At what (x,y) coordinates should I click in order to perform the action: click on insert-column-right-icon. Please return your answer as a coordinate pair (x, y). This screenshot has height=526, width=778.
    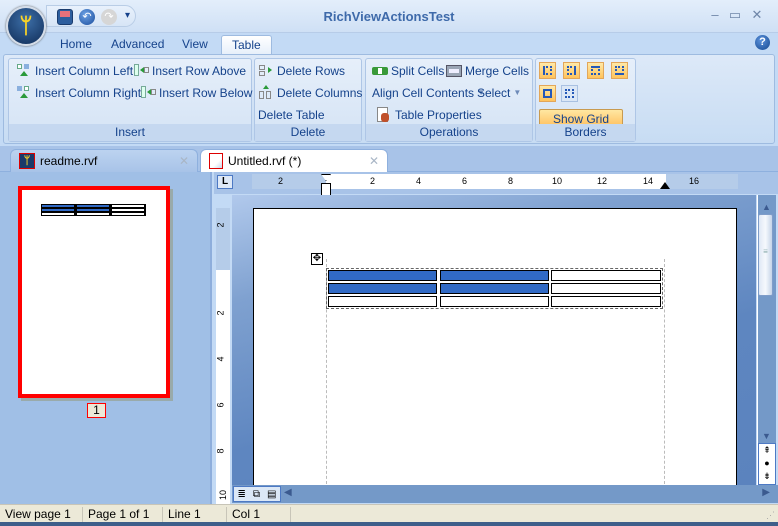
    Looking at the image, I should click on (24, 93).